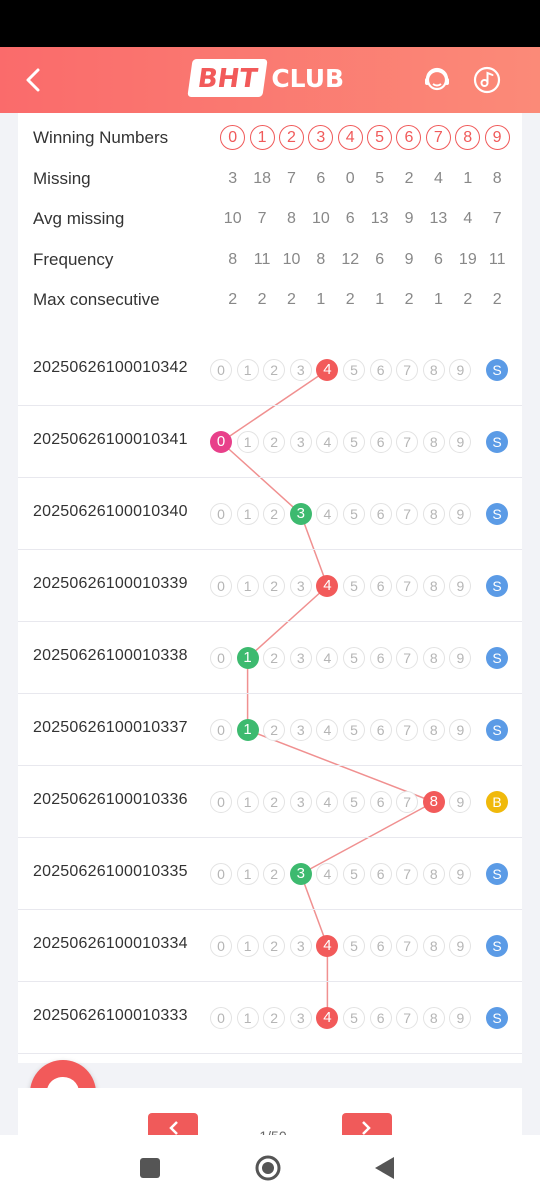 This screenshot has width=540, height=1200. What do you see at coordinates (468, 178) in the screenshot?
I see `stat-value: 1` at bounding box center [468, 178].